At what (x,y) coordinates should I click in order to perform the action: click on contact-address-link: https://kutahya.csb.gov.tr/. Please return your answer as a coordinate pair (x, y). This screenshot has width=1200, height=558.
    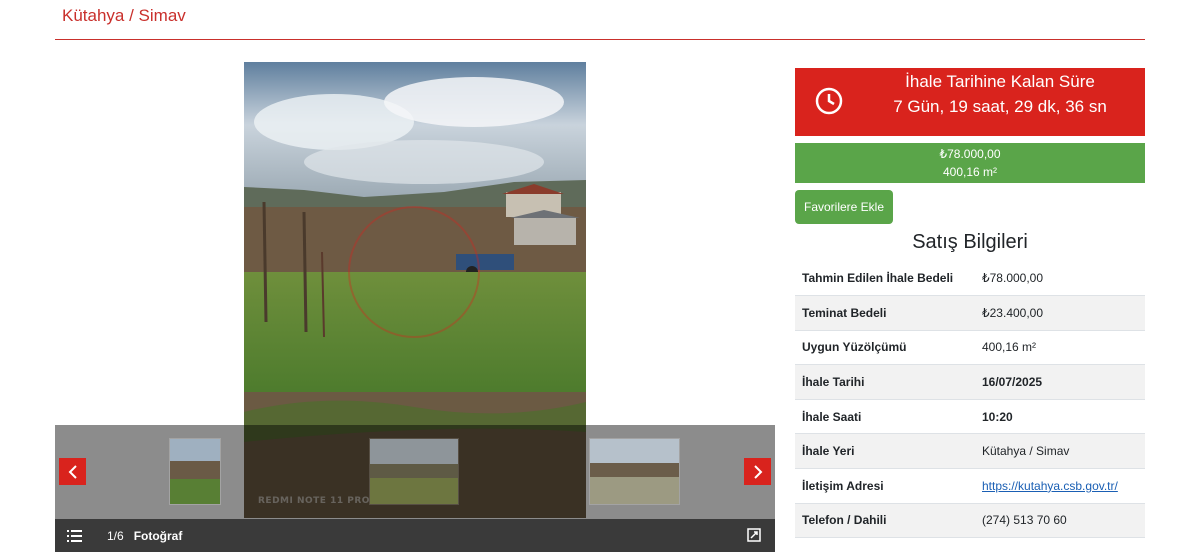
    Looking at the image, I should click on (1050, 486).